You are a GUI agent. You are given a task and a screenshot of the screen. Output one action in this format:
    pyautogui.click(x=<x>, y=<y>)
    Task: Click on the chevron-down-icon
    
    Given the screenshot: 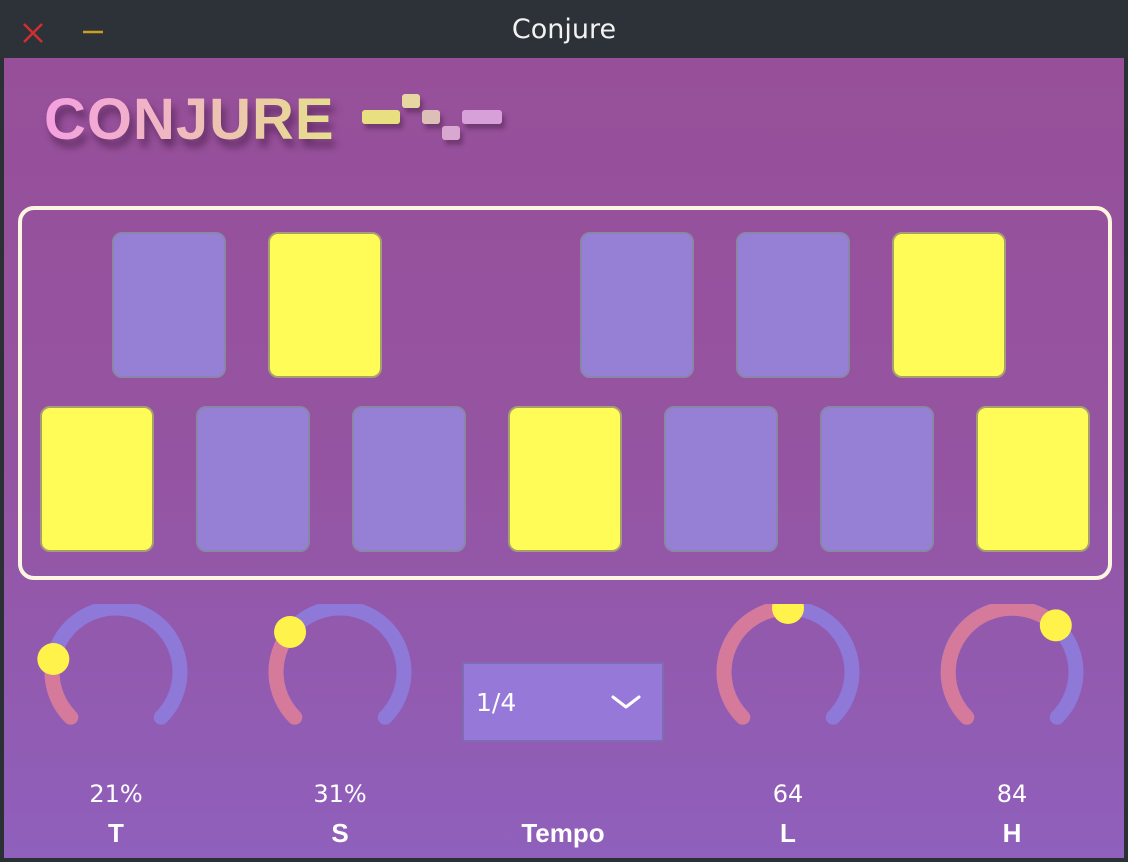 What is the action you would take?
    pyautogui.click(x=626, y=702)
    